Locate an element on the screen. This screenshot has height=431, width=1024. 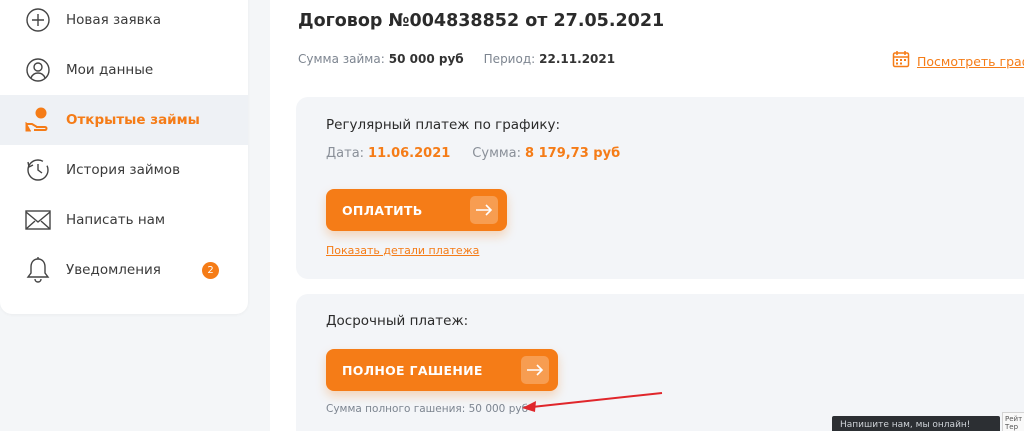
loan-period-label: Период: is located at coordinates (509, 59).